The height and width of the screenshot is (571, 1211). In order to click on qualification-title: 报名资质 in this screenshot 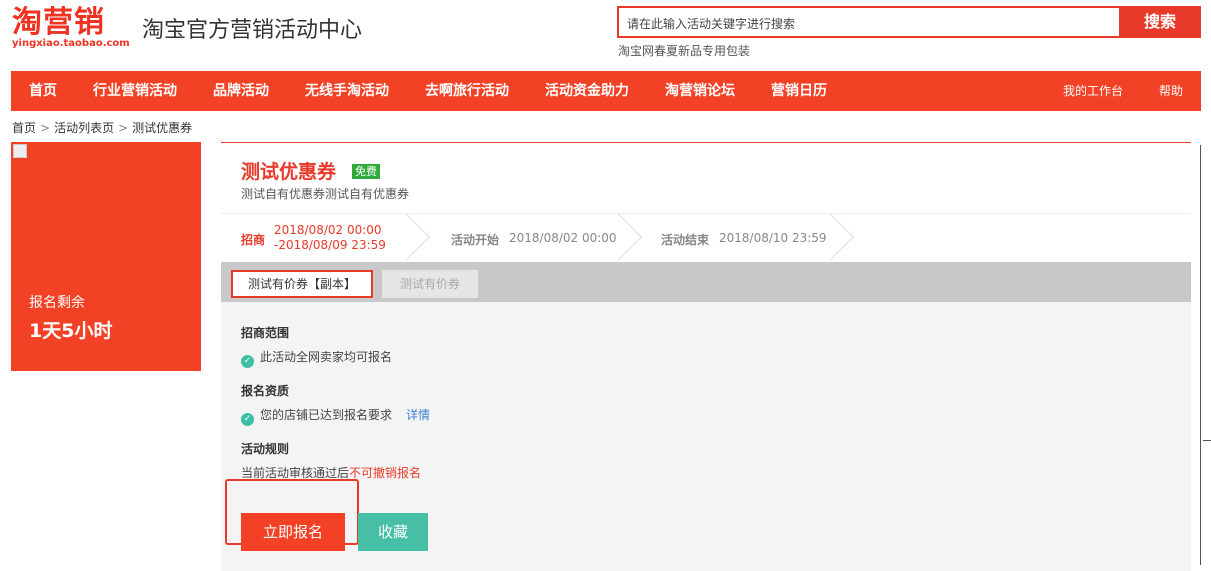, I will do `click(265, 391)`.